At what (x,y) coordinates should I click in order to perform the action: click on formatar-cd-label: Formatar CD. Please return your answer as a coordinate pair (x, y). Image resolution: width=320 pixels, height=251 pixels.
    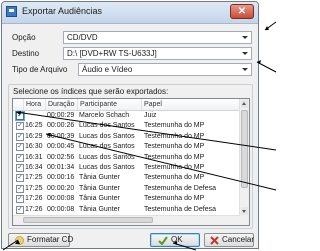
    Looking at the image, I should click on (50, 239).